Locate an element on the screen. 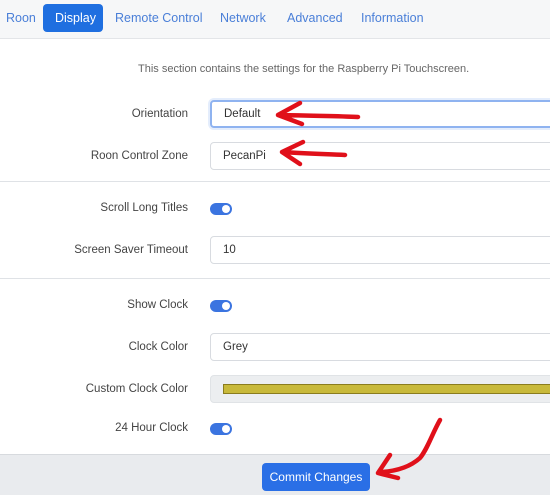 Image resolution: width=550 pixels, height=495 pixels. clock-color-label: Clock Color is located at coordinates (158, 347).